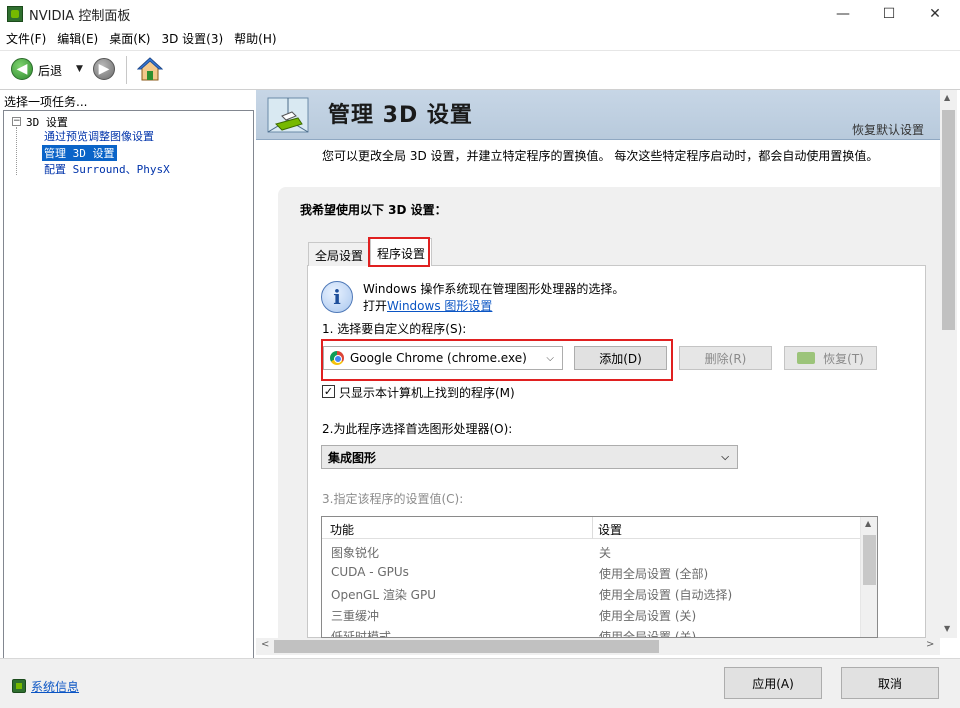  What do you see at coordinates (439, 306) in the screenshot?
I see `windows-graphics-settings-link: Windows 图形设置` at bounding box center [439, 306].